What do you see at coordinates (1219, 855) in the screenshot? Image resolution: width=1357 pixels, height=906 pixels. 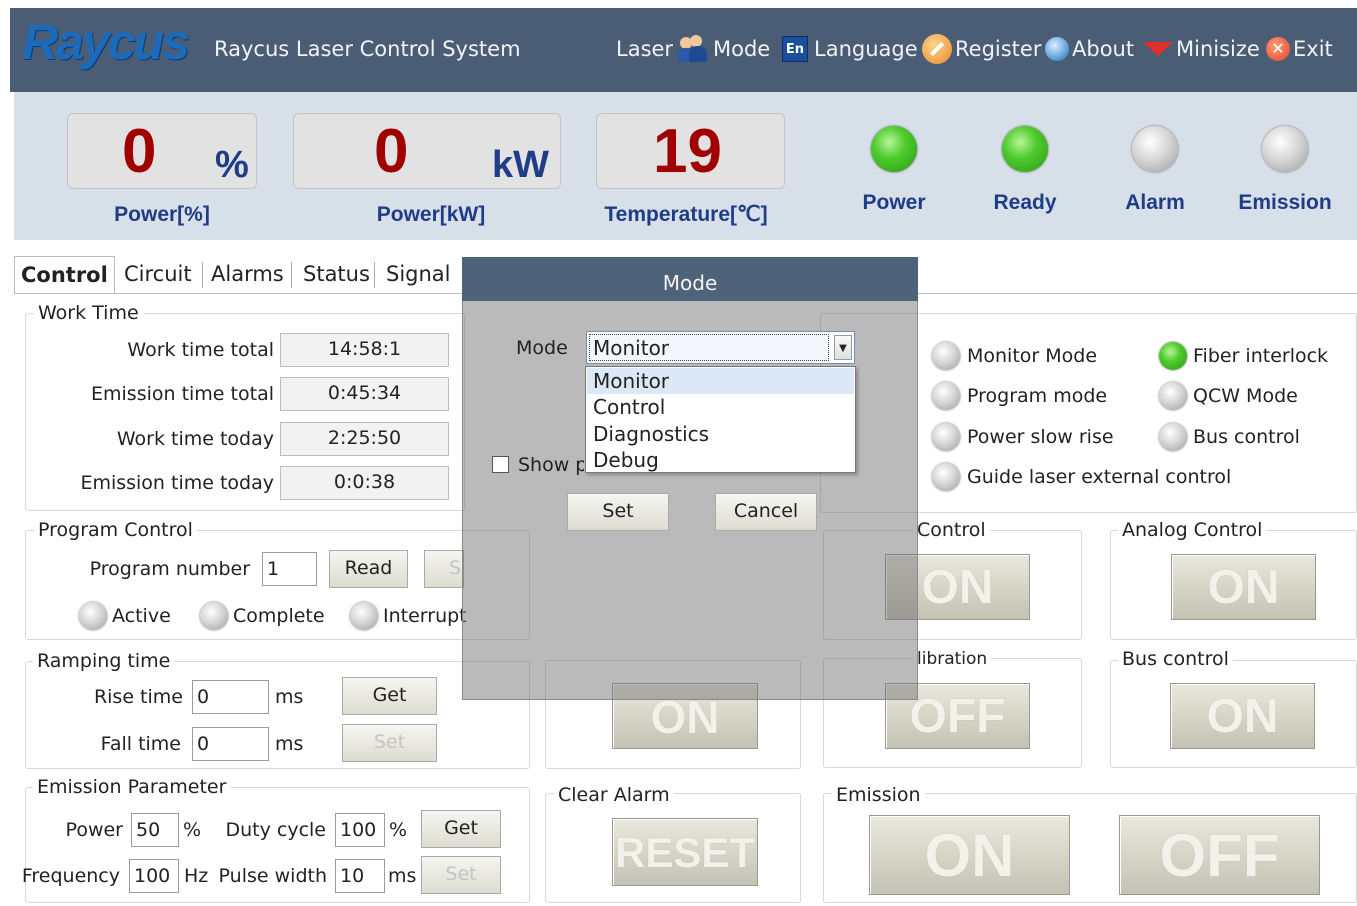 I see `emission-off-button: OFF` at bounding box center [1219, 855].